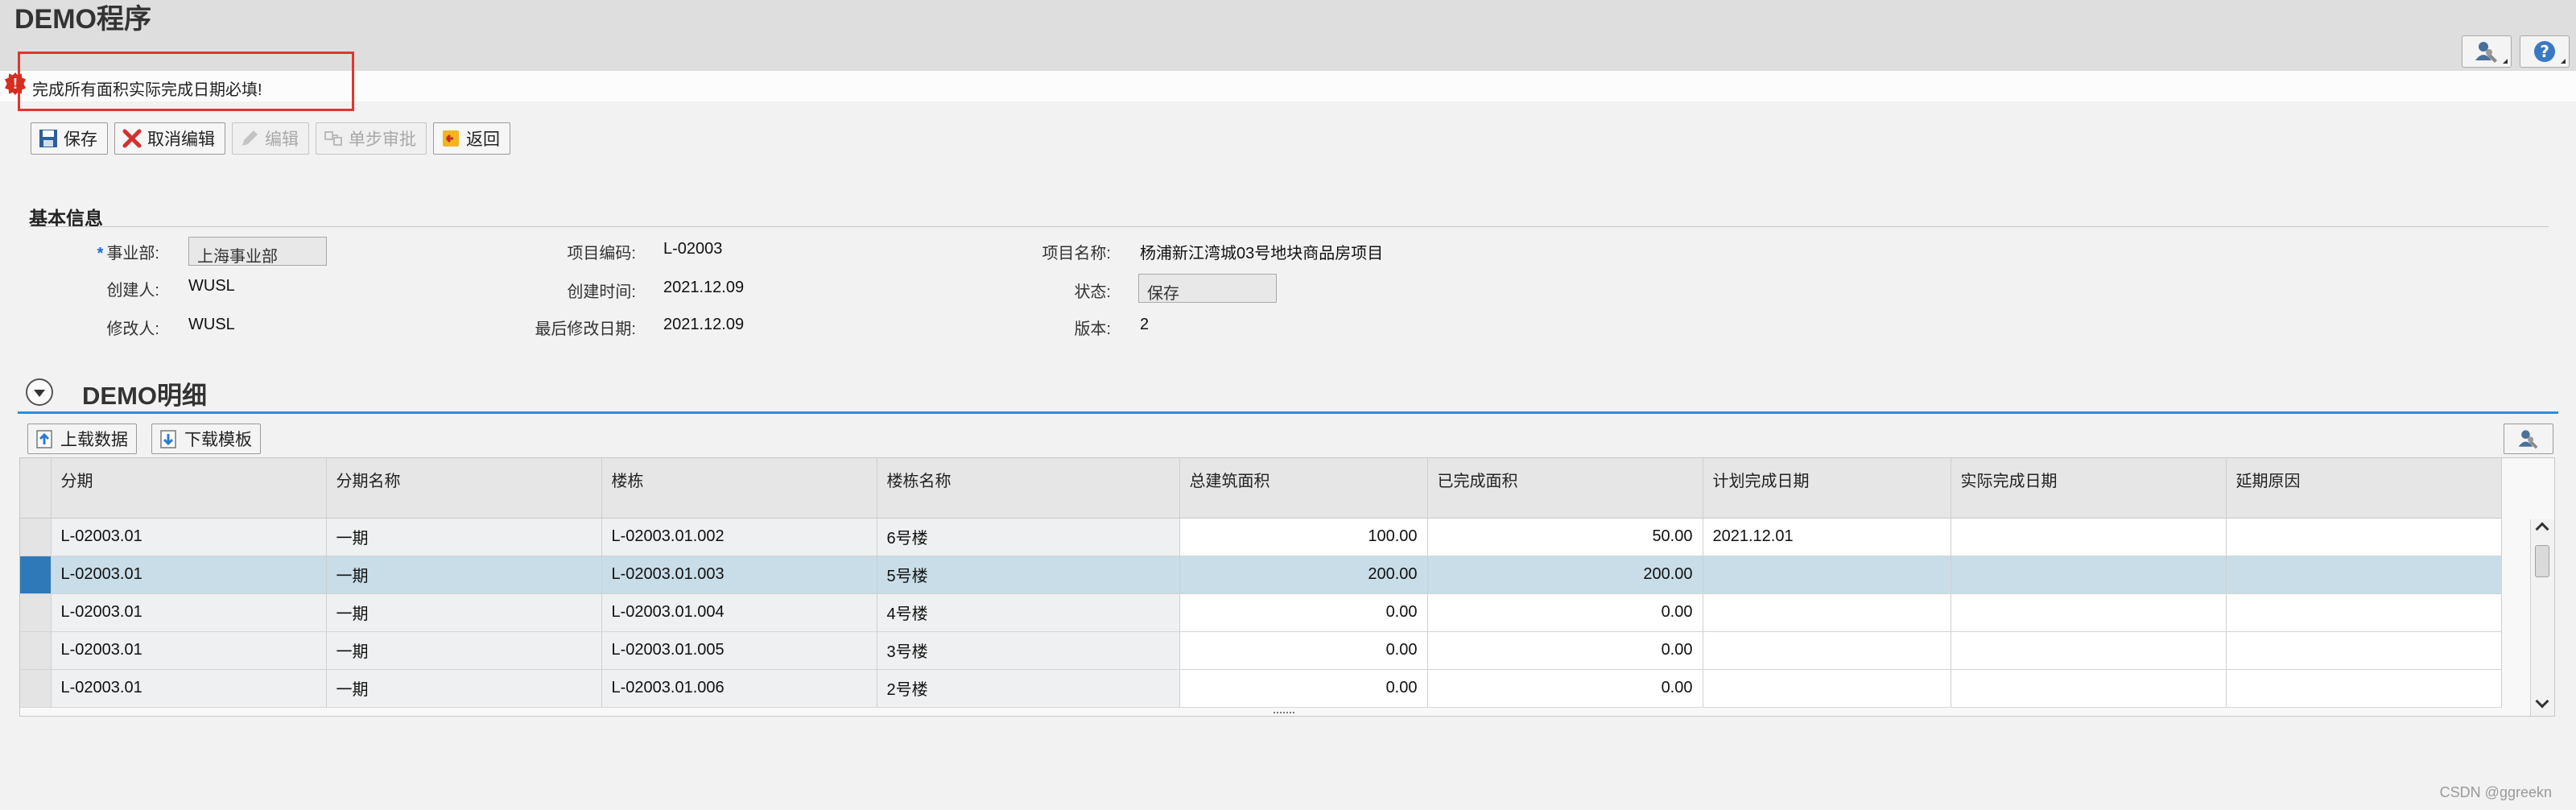 Image resolution: width=2576 pixels, height=810 pixels. What do you see at coordinates (1288, 412) in the screenshot?
I see `detail-divider` at bounding box center [1288, 412].